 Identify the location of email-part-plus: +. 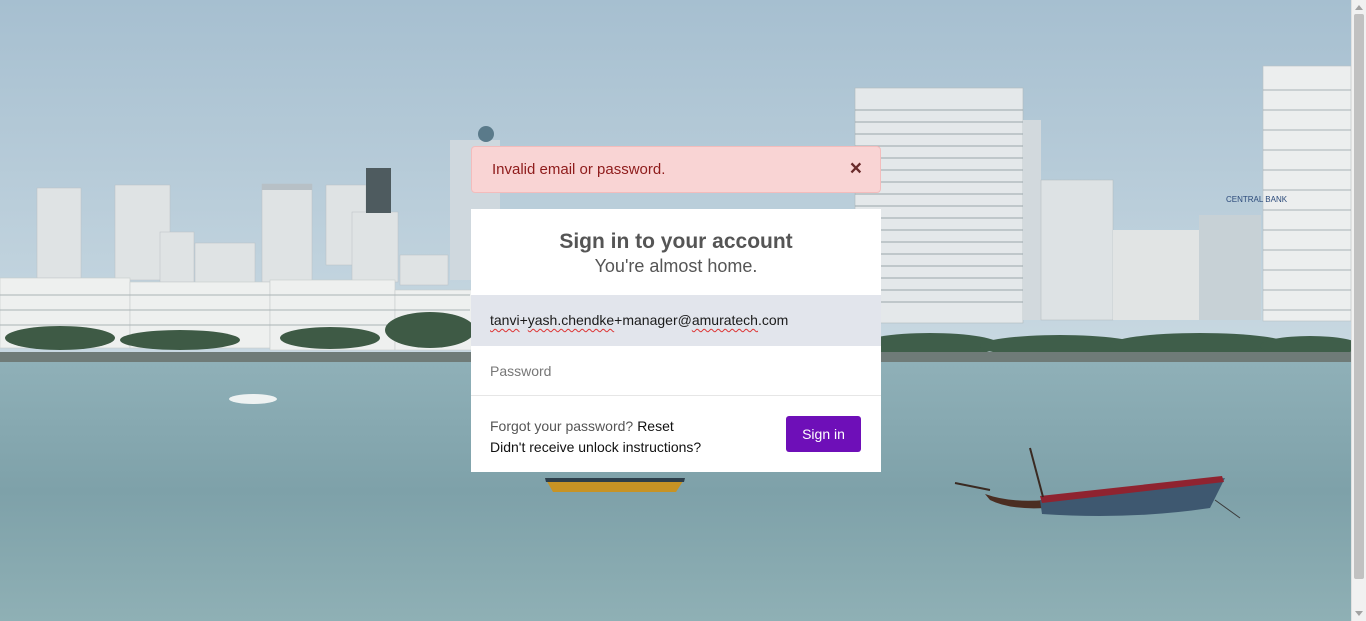
(523, 320).